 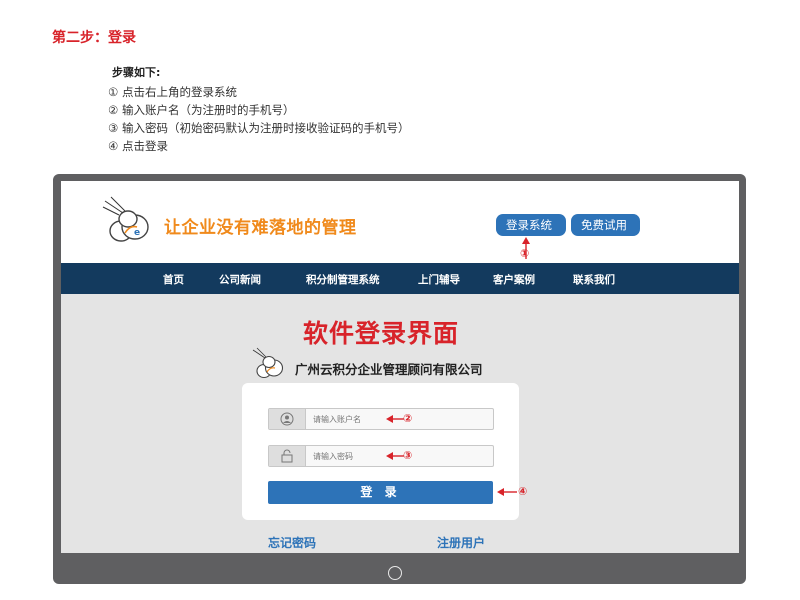 What do you see at coordinates (136, 72) in the screenshot?
I see `steps-heading: 步骤如下:` at bounding box center [136, 72].